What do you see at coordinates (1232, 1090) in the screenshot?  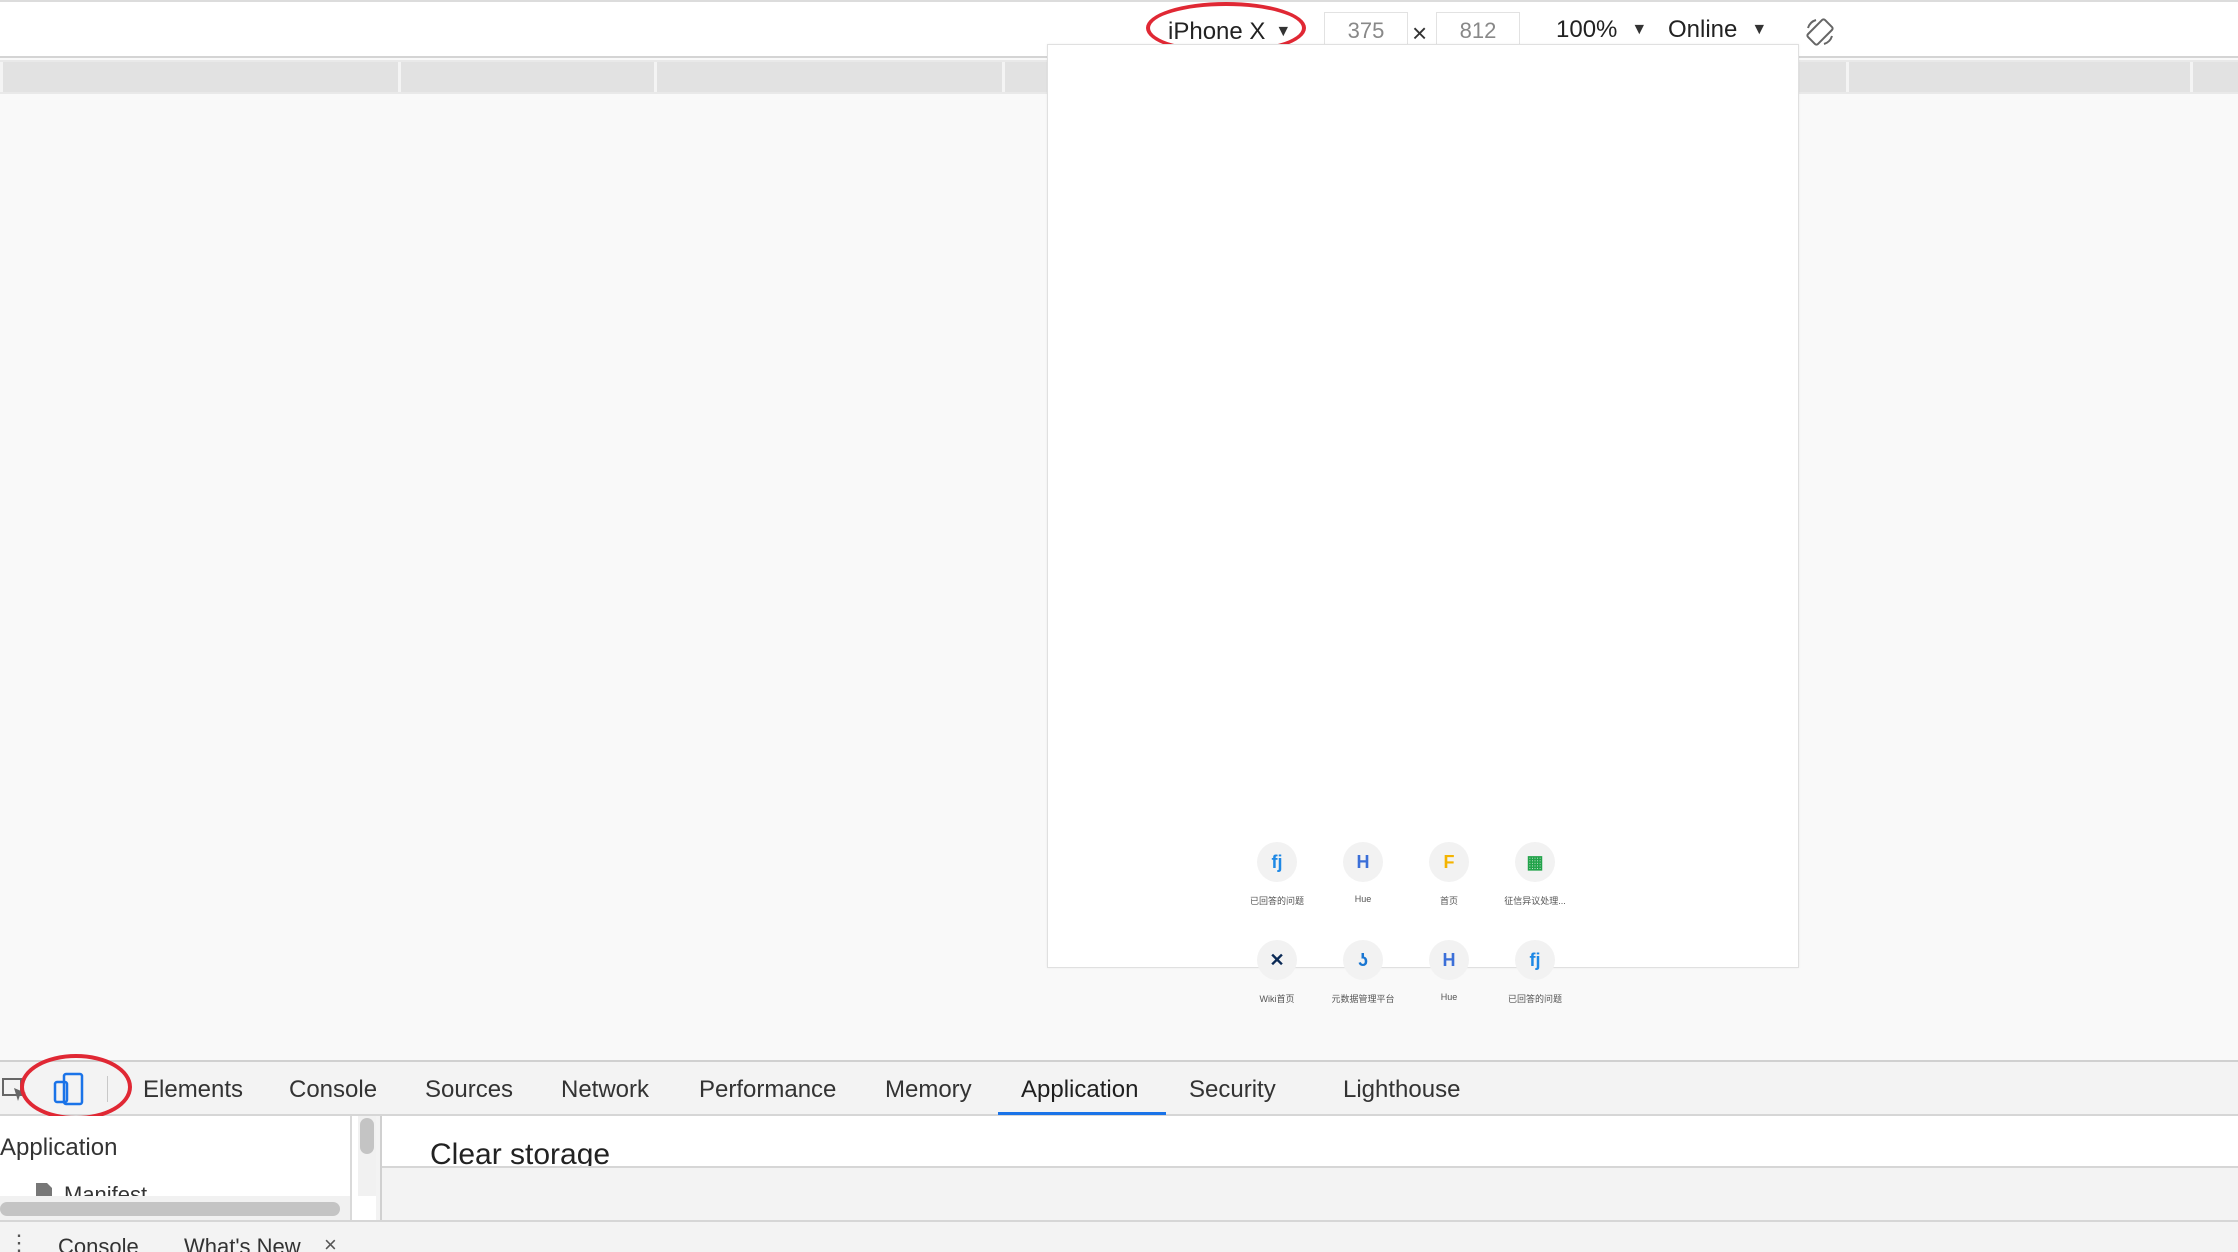 I see `tab-security: Security` at bounding box center [1232, 1090].